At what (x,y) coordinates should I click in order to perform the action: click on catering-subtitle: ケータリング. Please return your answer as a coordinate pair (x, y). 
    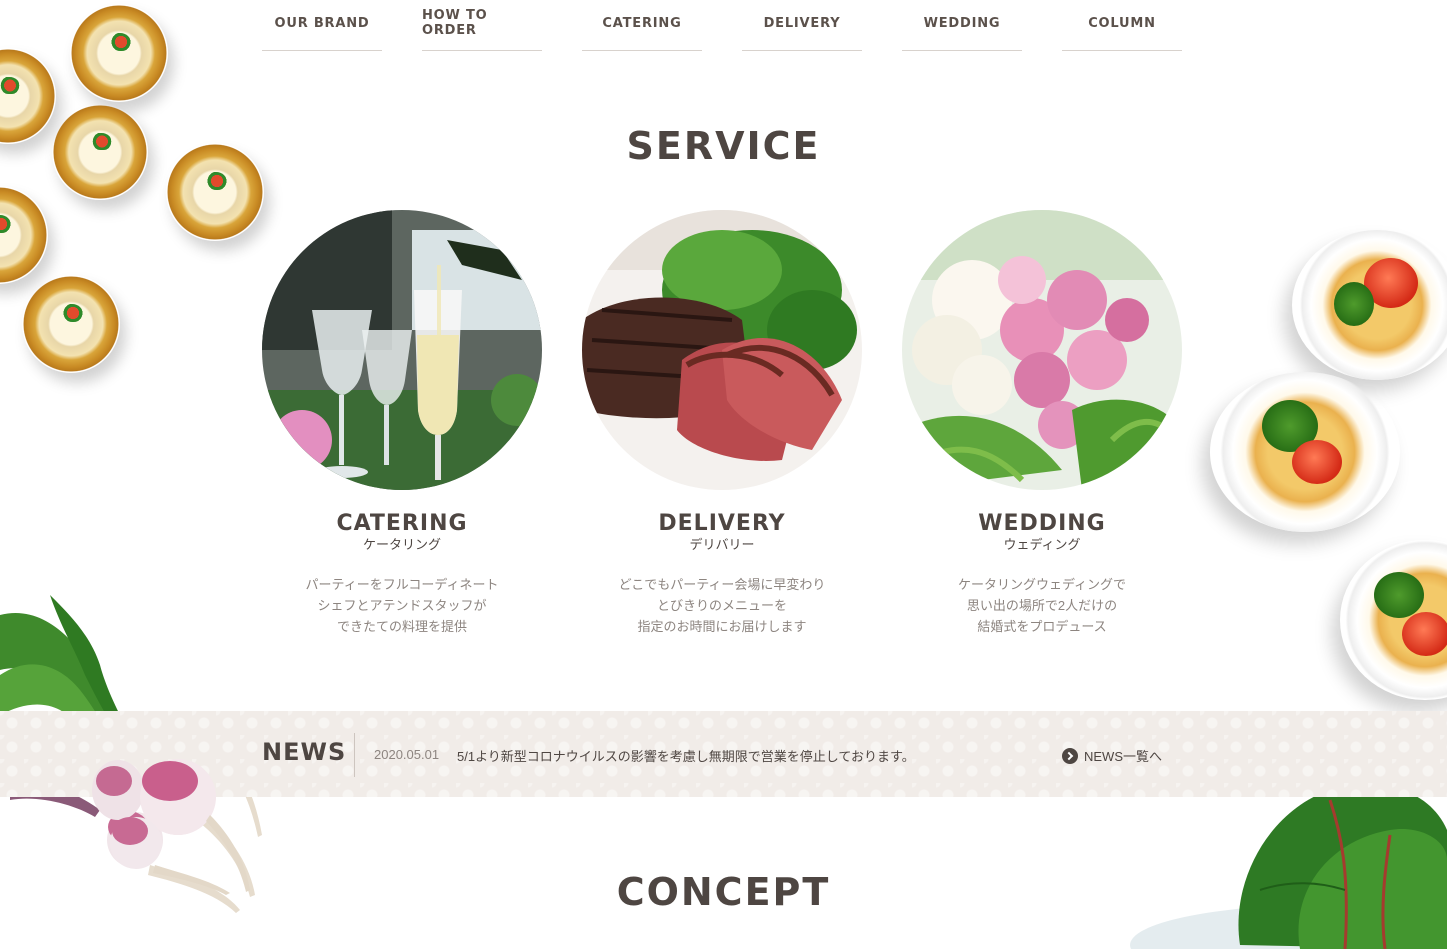
    Looking at the image, I should click on (401, 544).